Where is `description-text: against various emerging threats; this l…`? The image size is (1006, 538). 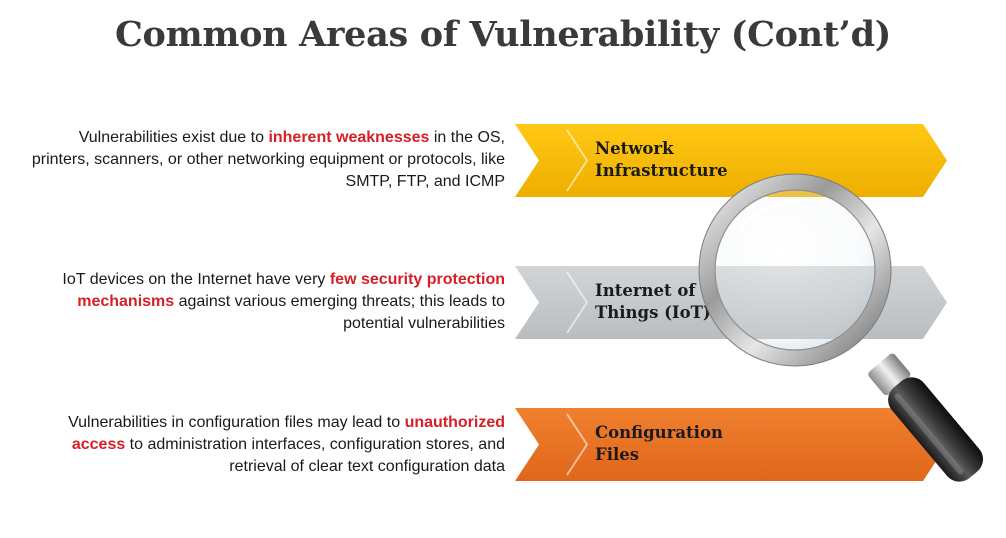 description-text: against various emerging threats; this l… is located at coordinates (339, 312).